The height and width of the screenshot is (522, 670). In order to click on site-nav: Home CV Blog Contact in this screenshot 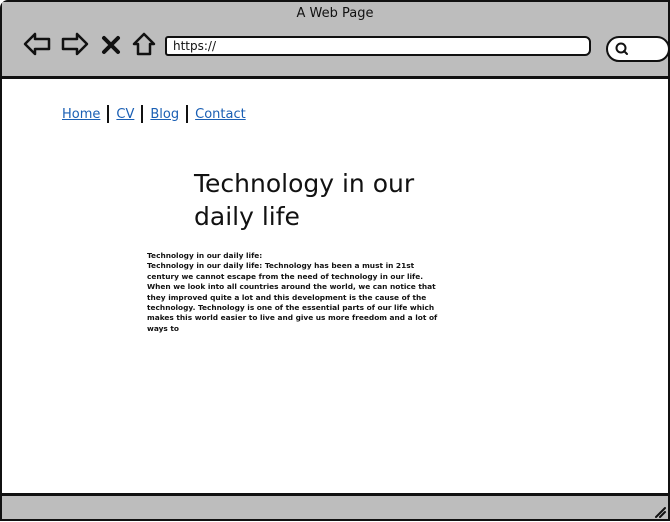, I will do `click(154, 114)`.